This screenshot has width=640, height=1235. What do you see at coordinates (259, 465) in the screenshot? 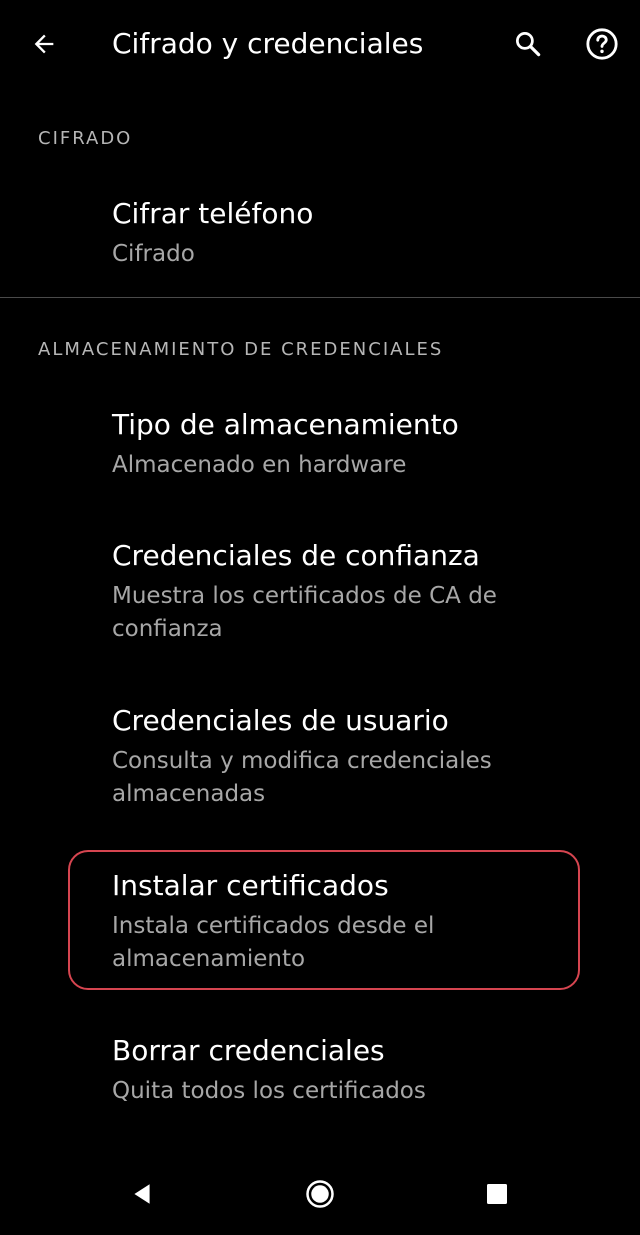
I see `item-summary: Almacenado en hardware` at bounding box center [259, 465].